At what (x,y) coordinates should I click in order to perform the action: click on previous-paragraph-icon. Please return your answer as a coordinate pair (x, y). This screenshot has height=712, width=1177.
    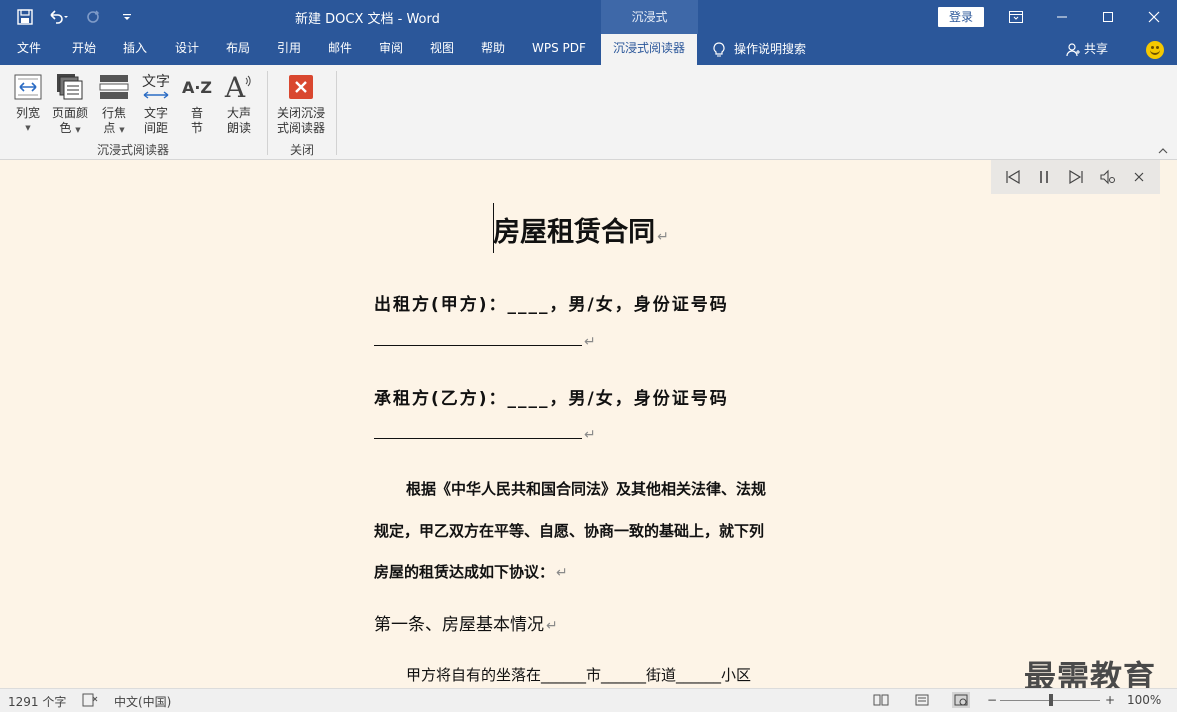
    Looking at the image, I should click on (1013, 177).